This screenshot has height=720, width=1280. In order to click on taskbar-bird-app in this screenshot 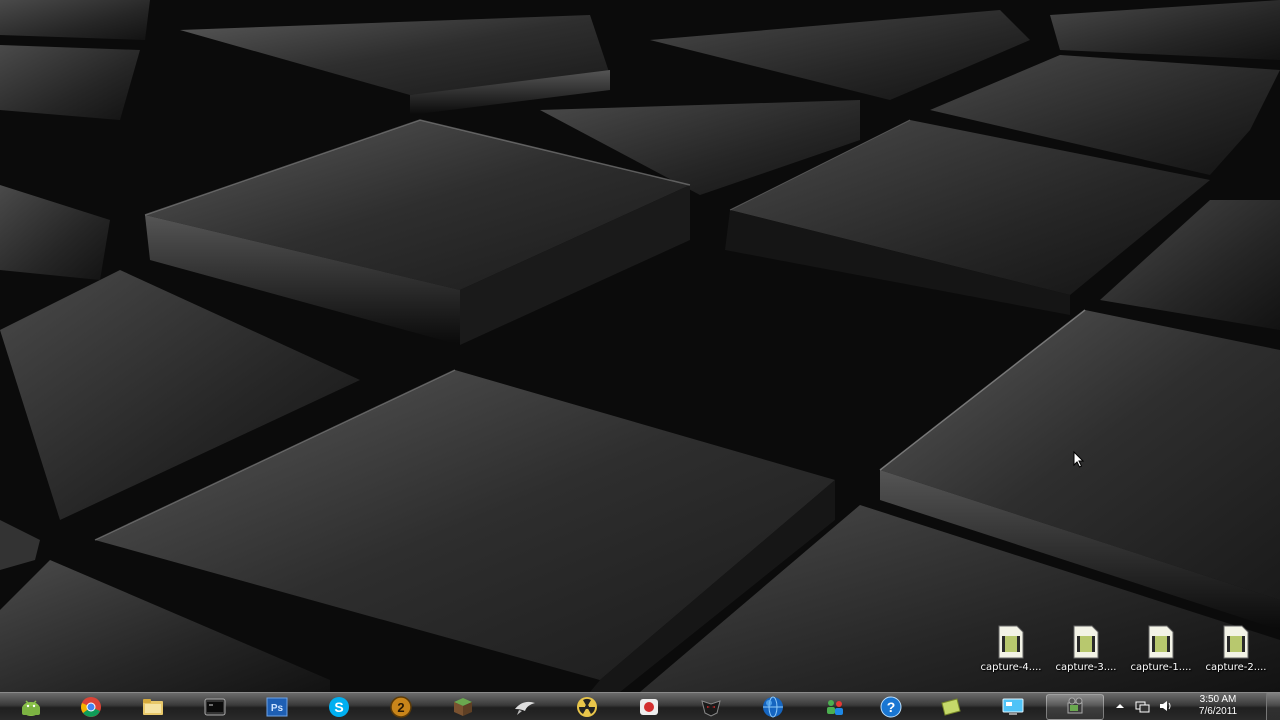, I will do `click(525, 707)`.